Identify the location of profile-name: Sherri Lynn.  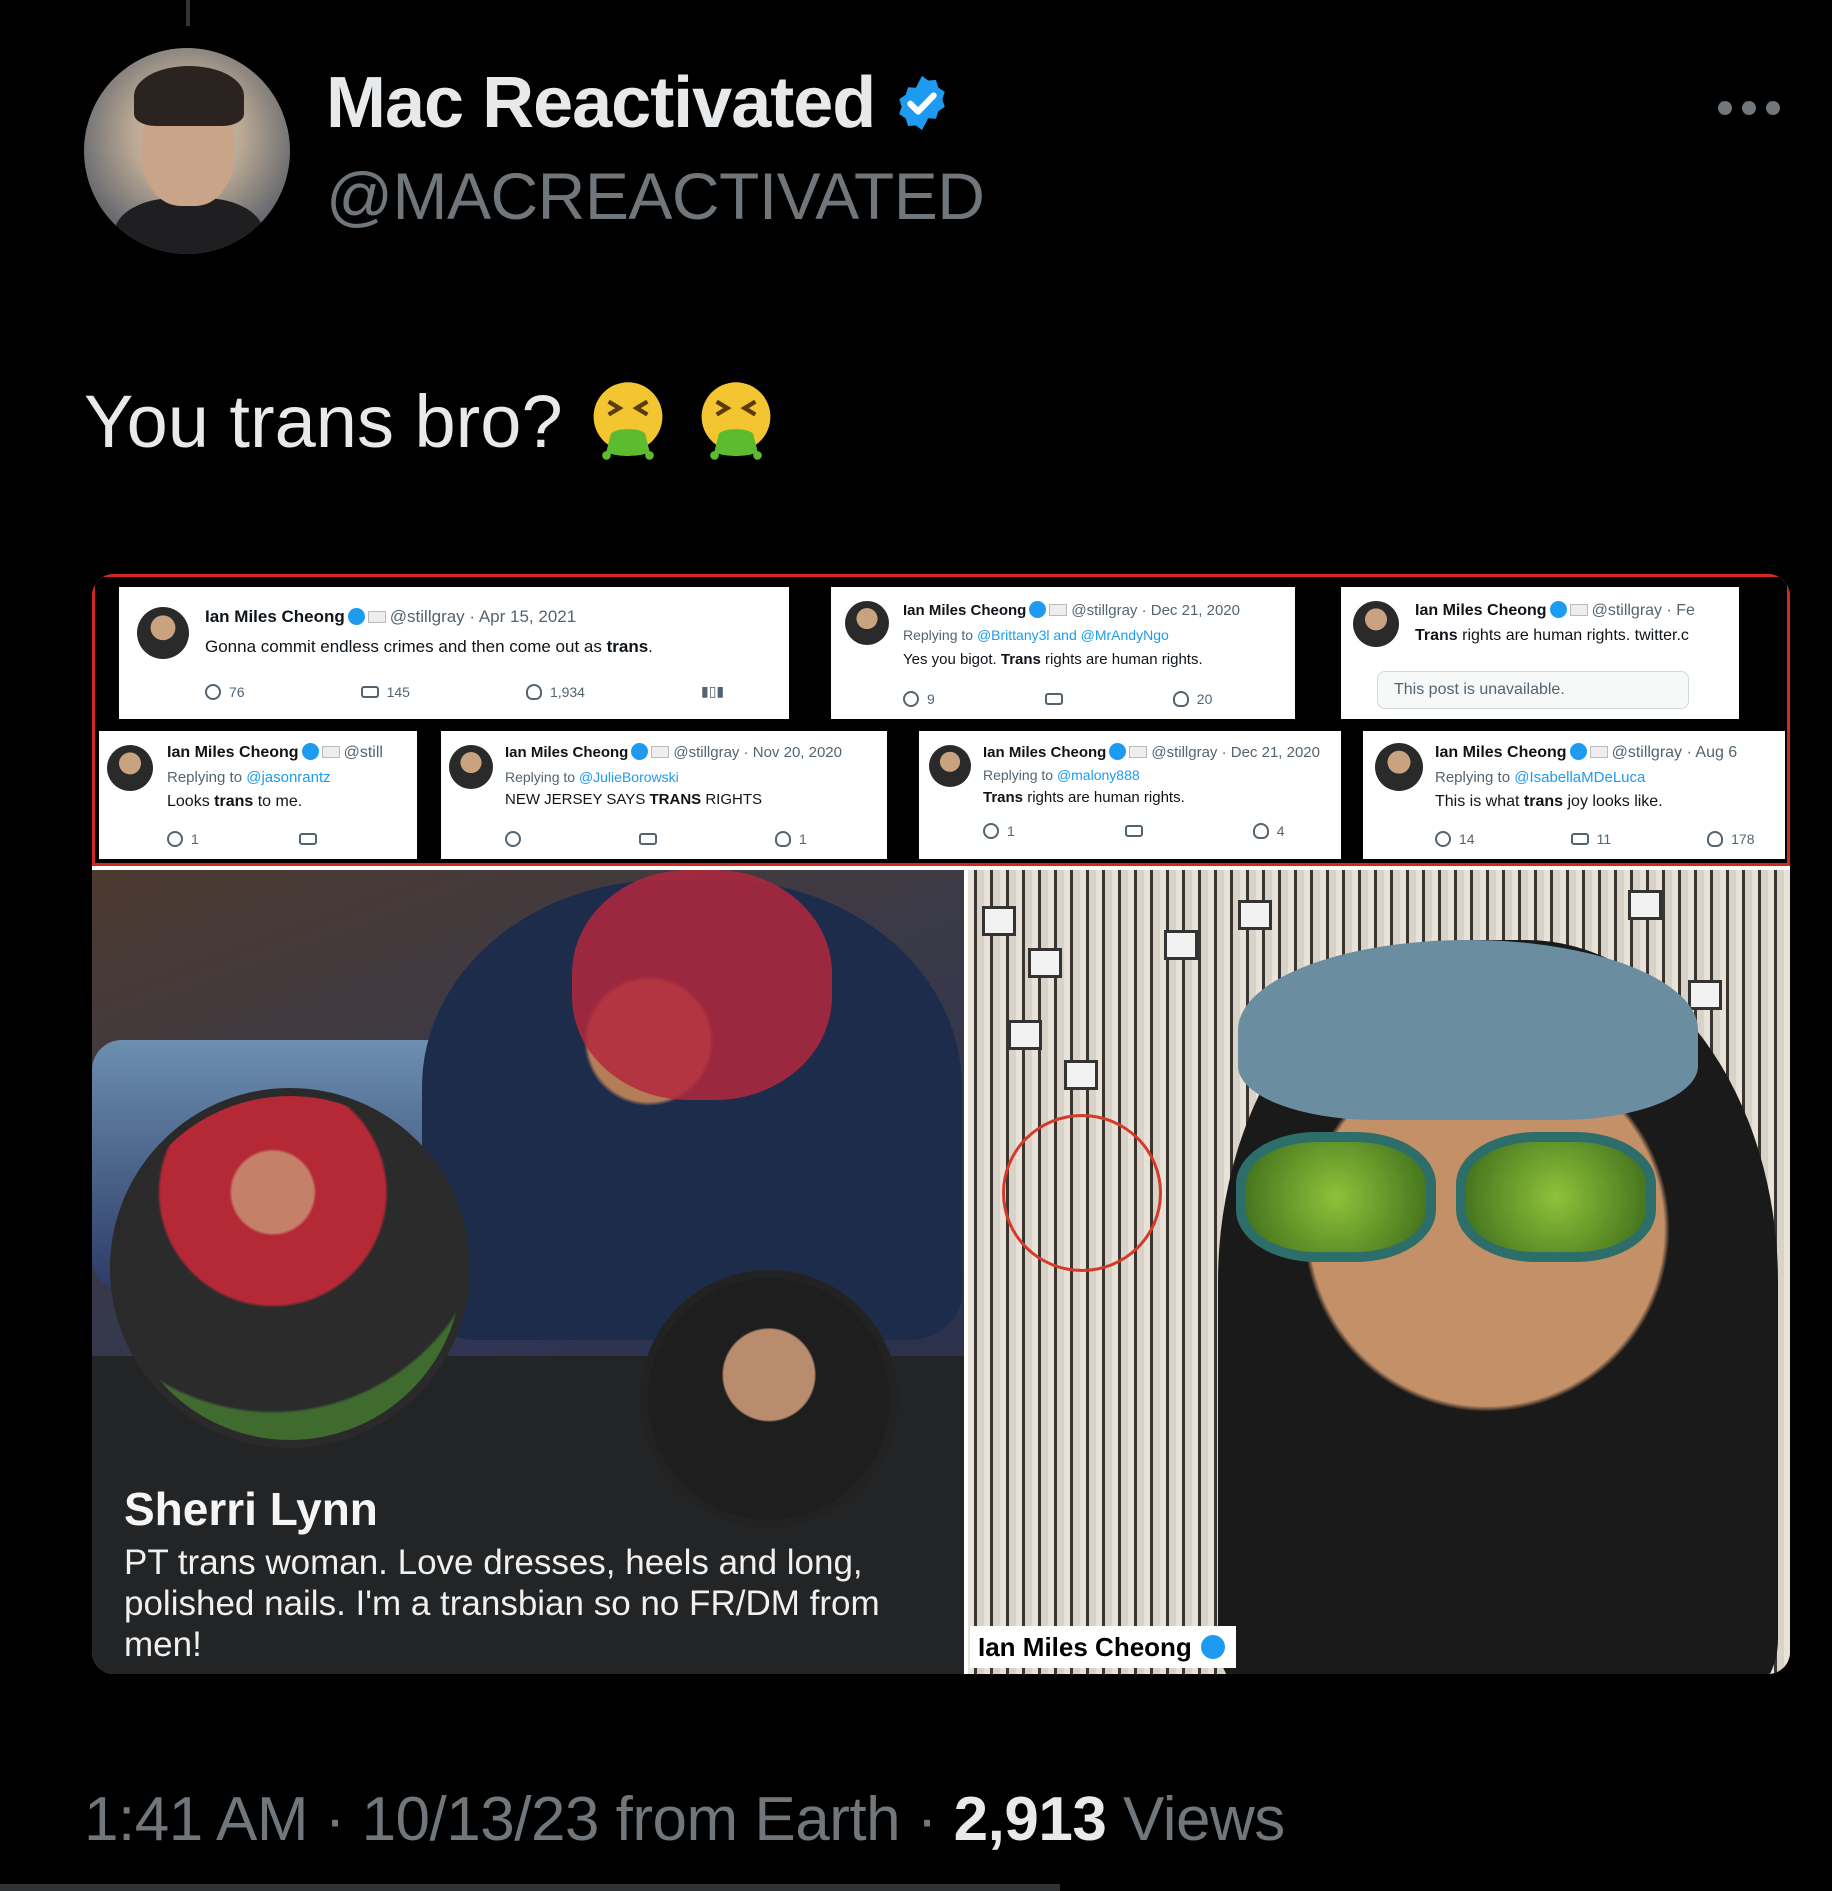
(251, 1509).